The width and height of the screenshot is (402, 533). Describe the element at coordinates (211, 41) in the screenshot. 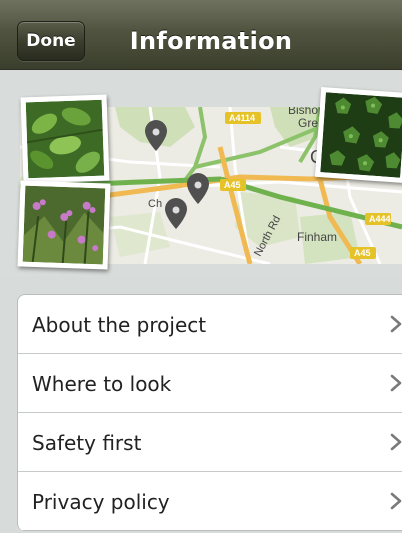

I see `page-title: Information` at that location.